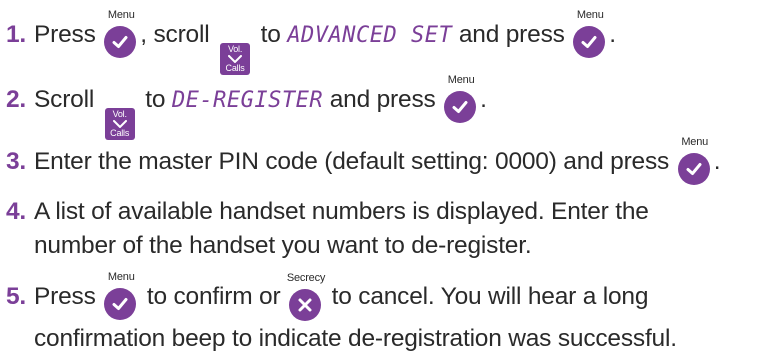  What do you see at coordinates (213, 296) in the screenshot?
I see `step-text: to confirm or` at bounding box center [213, 296].